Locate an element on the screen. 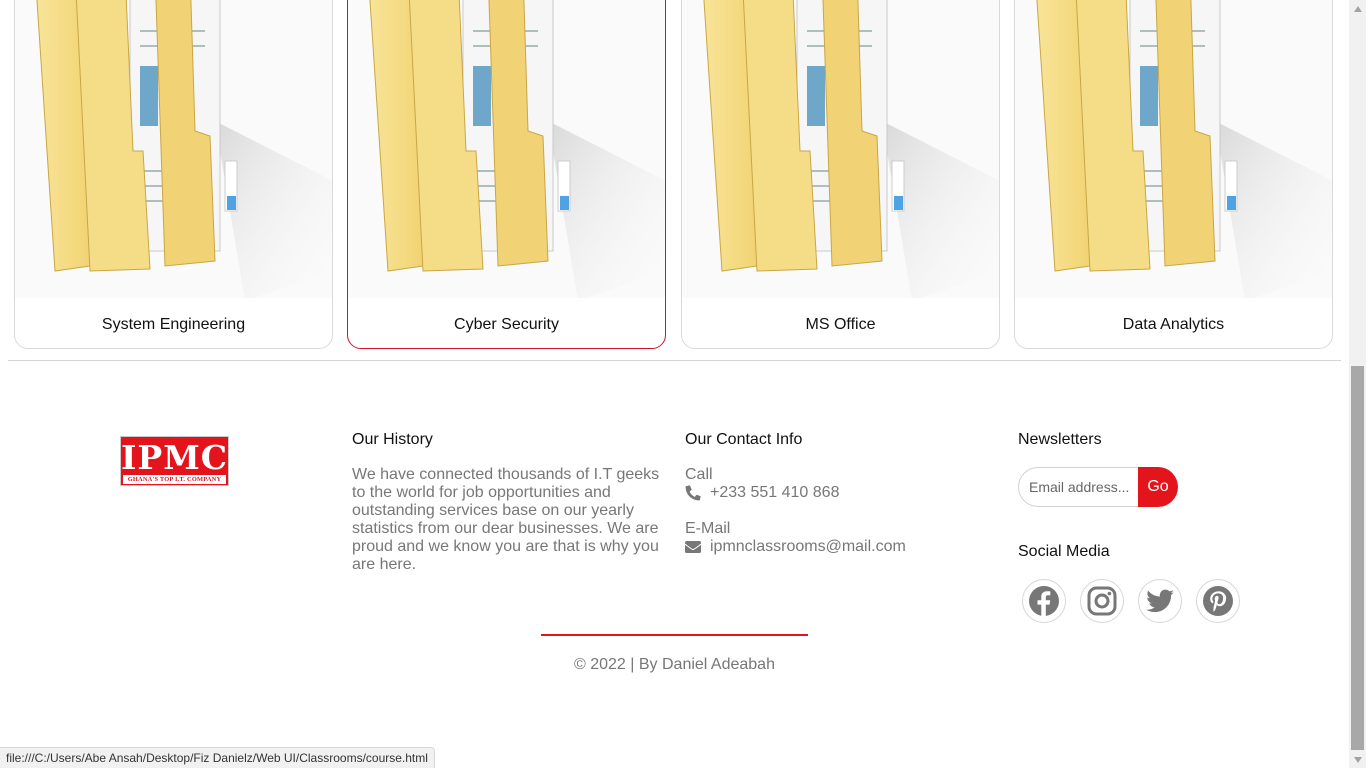 The width and height of the screenshot is (1366, 768). newsletter-email-input is located at coordinates (1086, 487).